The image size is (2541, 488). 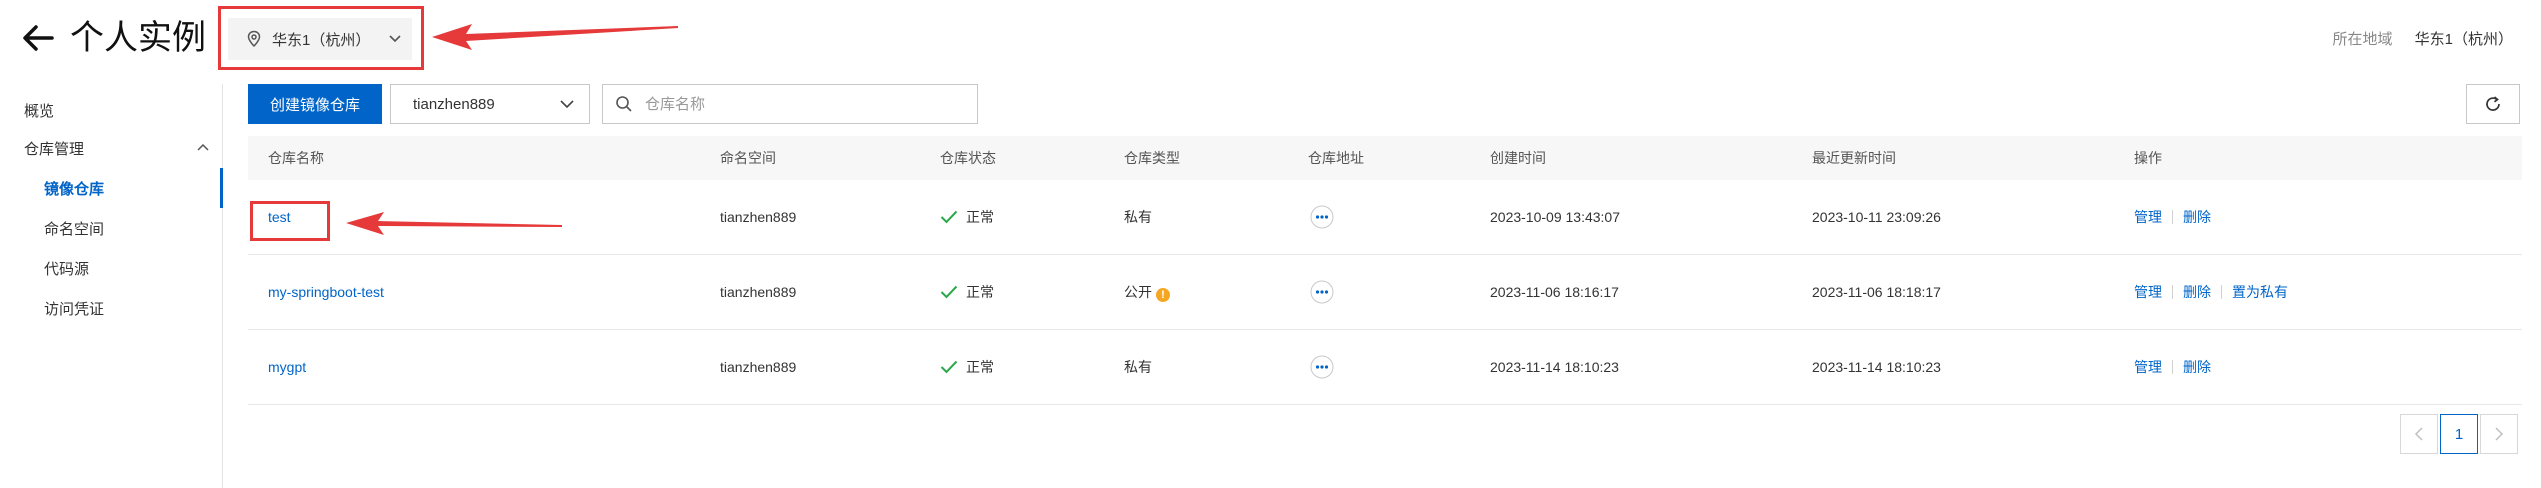 I want to click on back-arrow-icon, so click(x=38, y=38).